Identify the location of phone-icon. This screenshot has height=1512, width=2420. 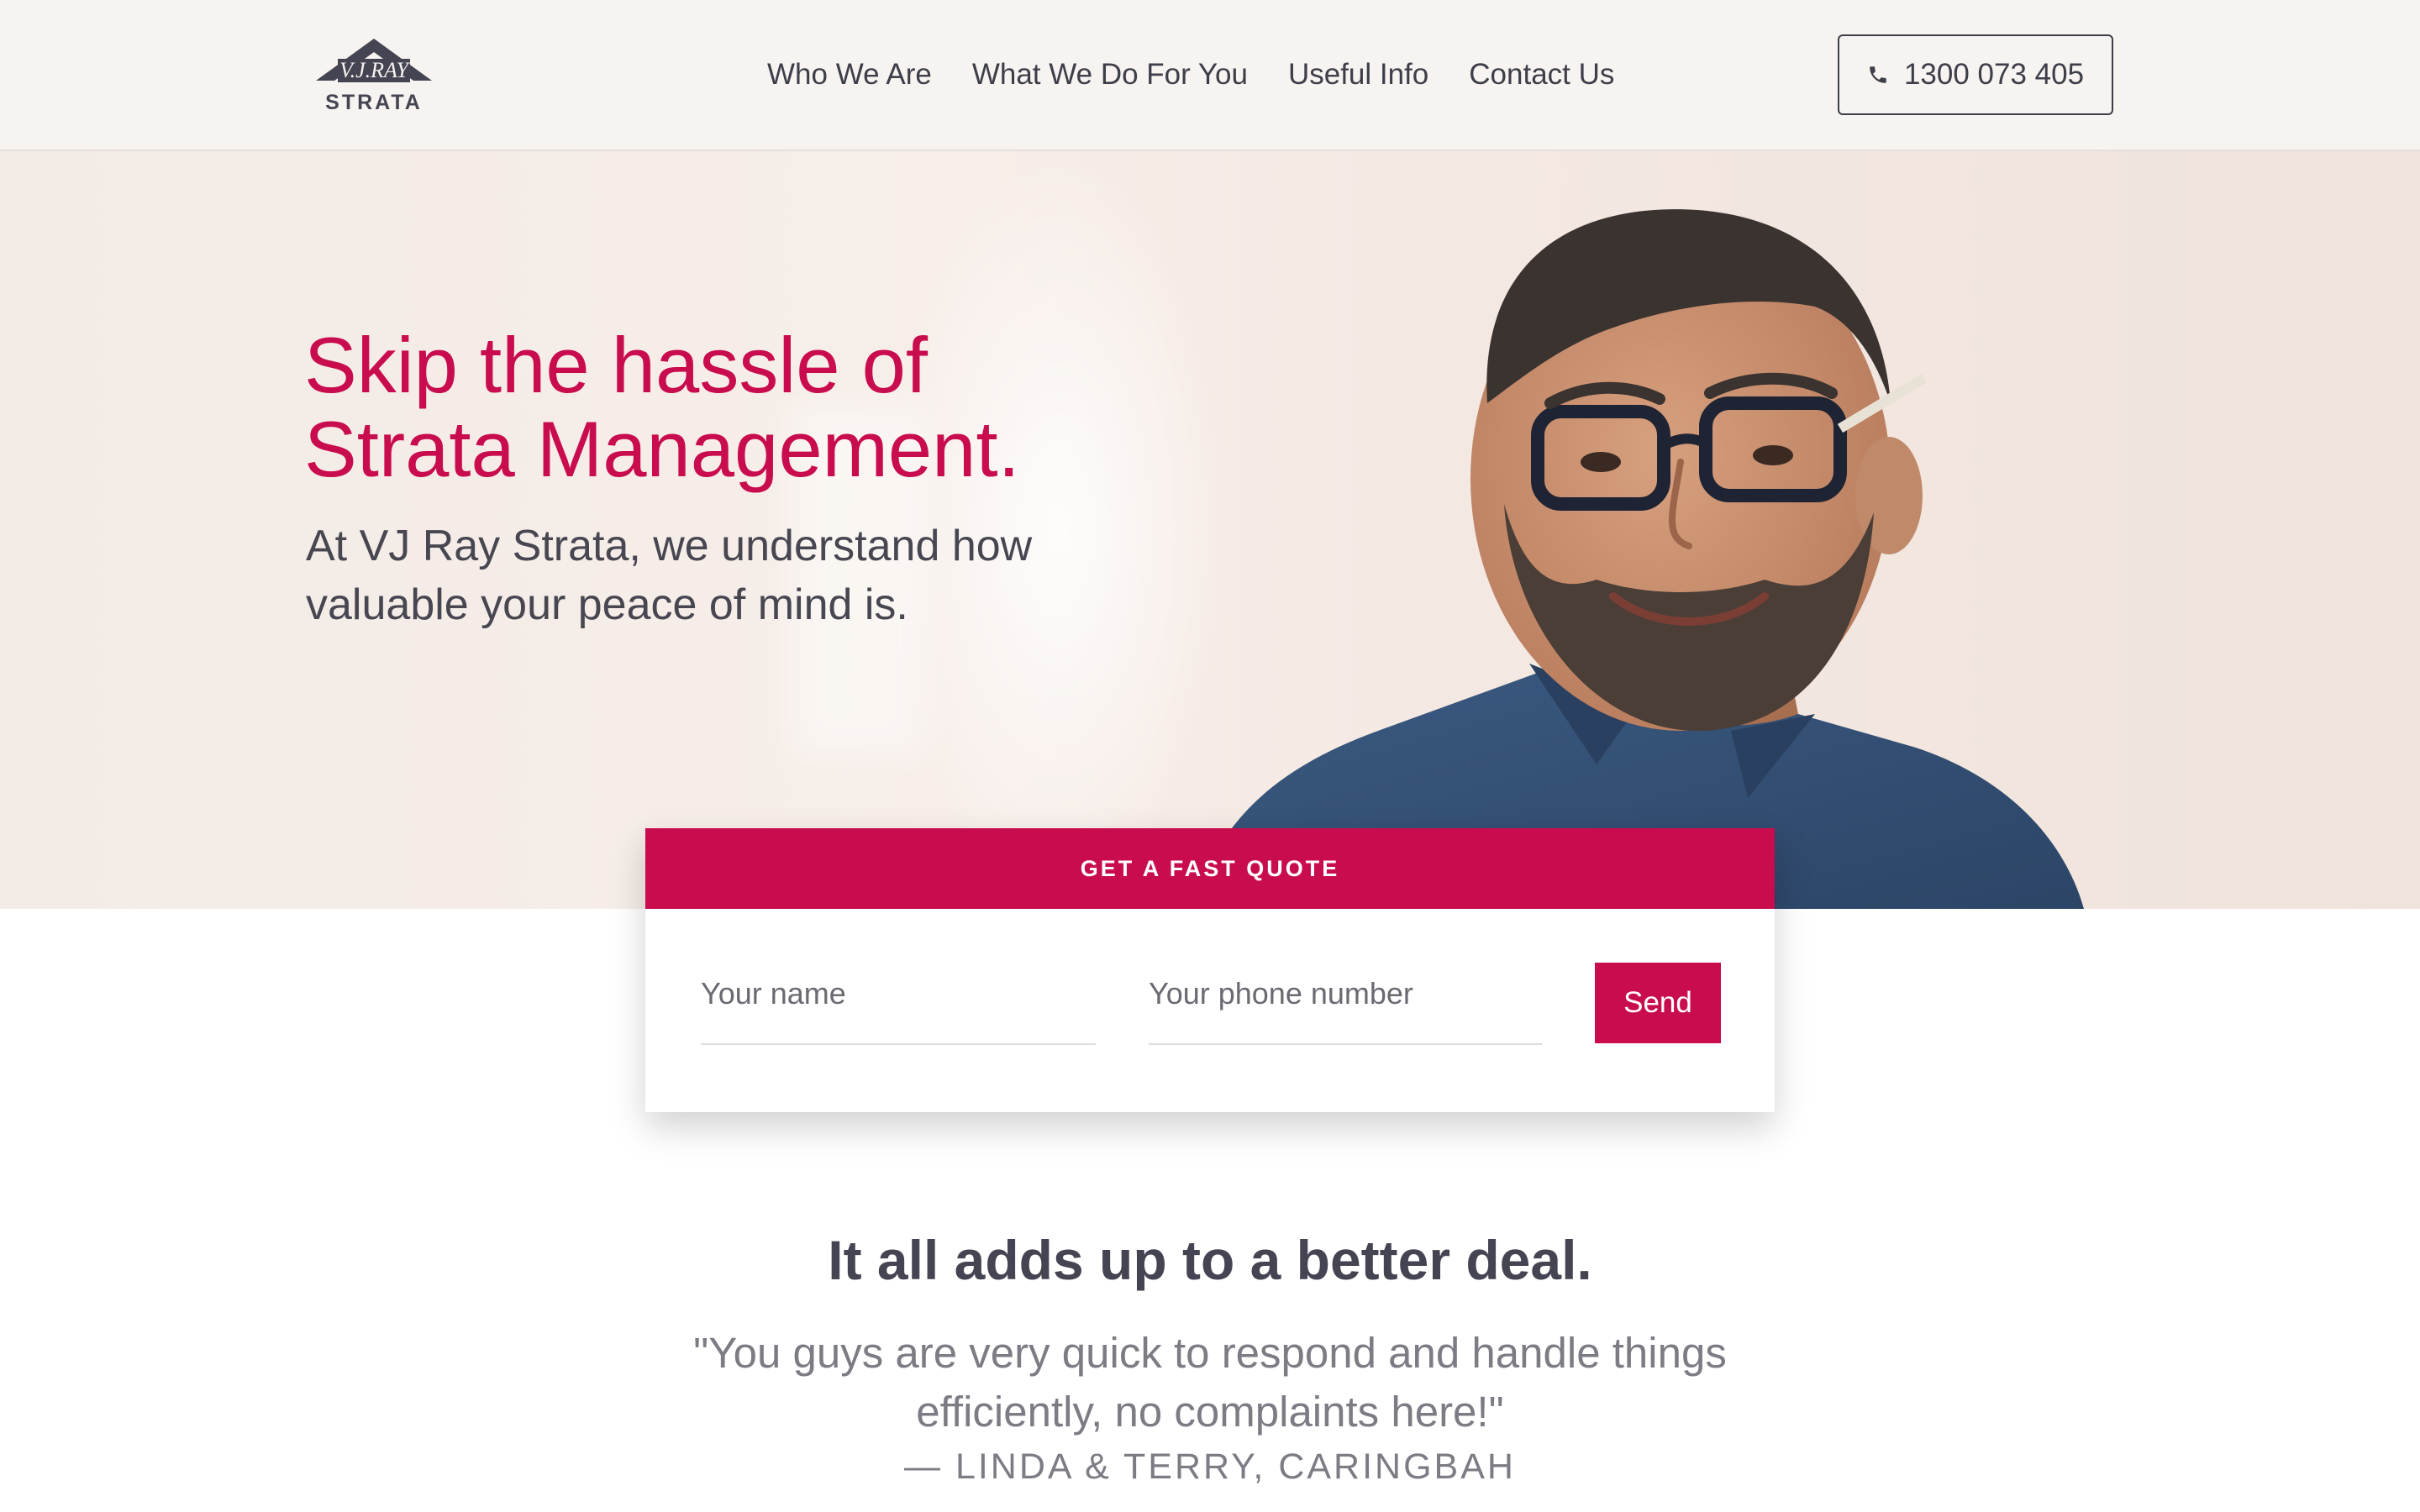
(1878, 74).